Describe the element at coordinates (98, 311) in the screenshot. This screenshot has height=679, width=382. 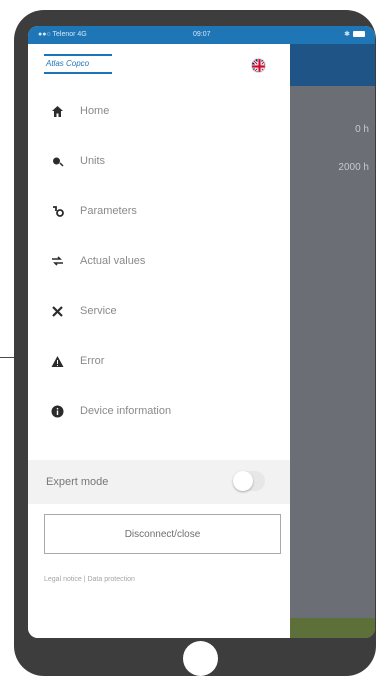
I see `menu-label-service: Service` at that location.